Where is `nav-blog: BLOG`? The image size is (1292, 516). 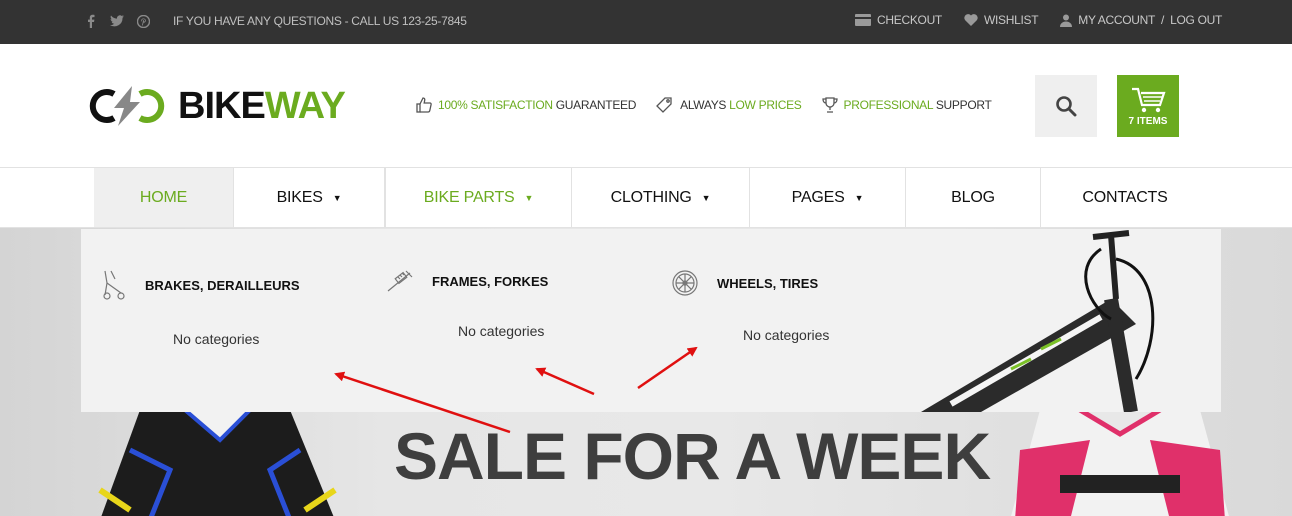
nav-blog: BLOG is located at coordinates (973, 198).